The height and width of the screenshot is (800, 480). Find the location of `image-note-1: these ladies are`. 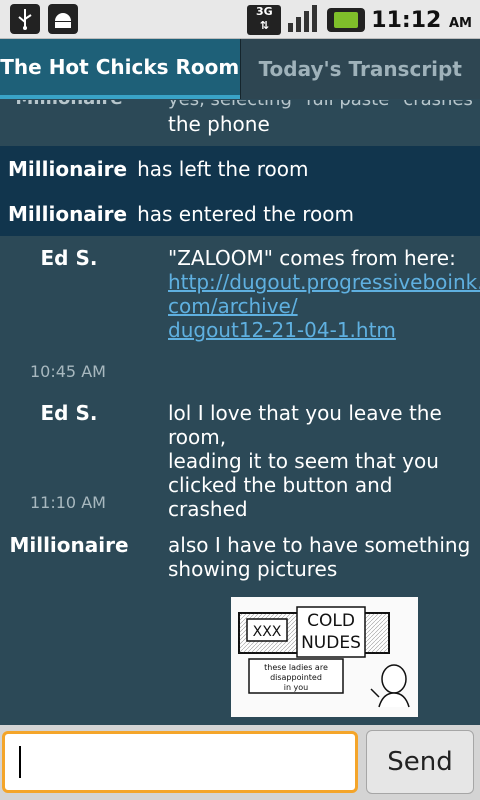

image-note-1: these ladies are is located at coordinates (296, 667).